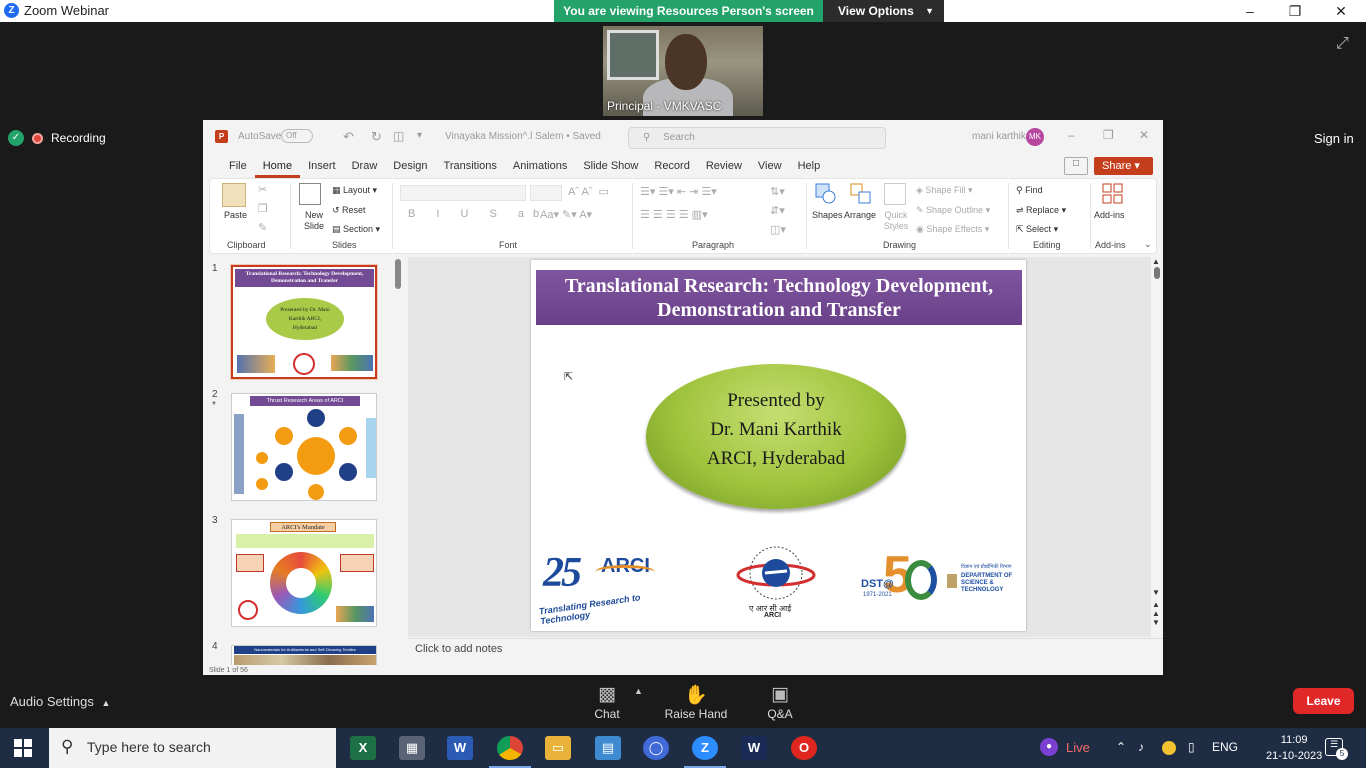 This screenshot has width=1366, height=768. Describe the element at coordinates (1029, 190) in the screenshot. I see `find-button: ⚲ Find` at that location.